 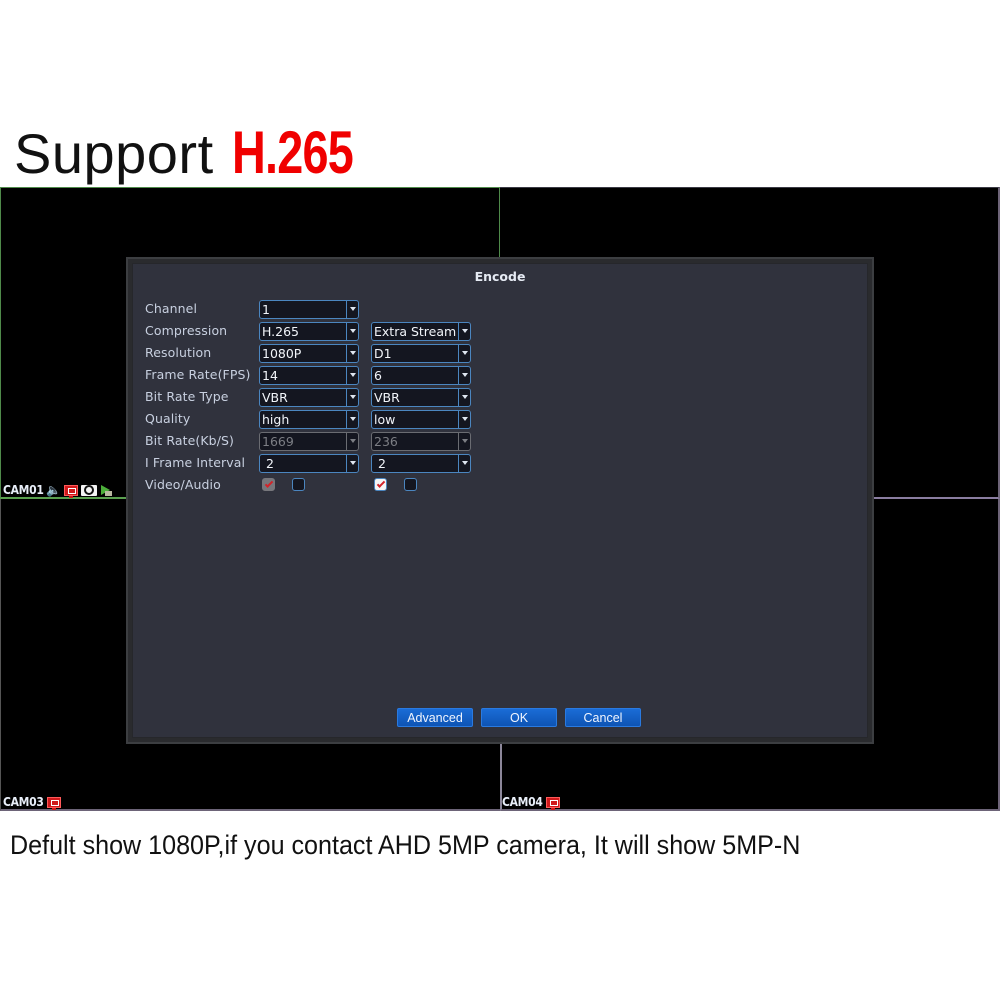 What do you see at coordinates (387, 397) in the screenshot?
I see `bit-rate-type-extra-value: VBR` at bounding box center [387, 397].